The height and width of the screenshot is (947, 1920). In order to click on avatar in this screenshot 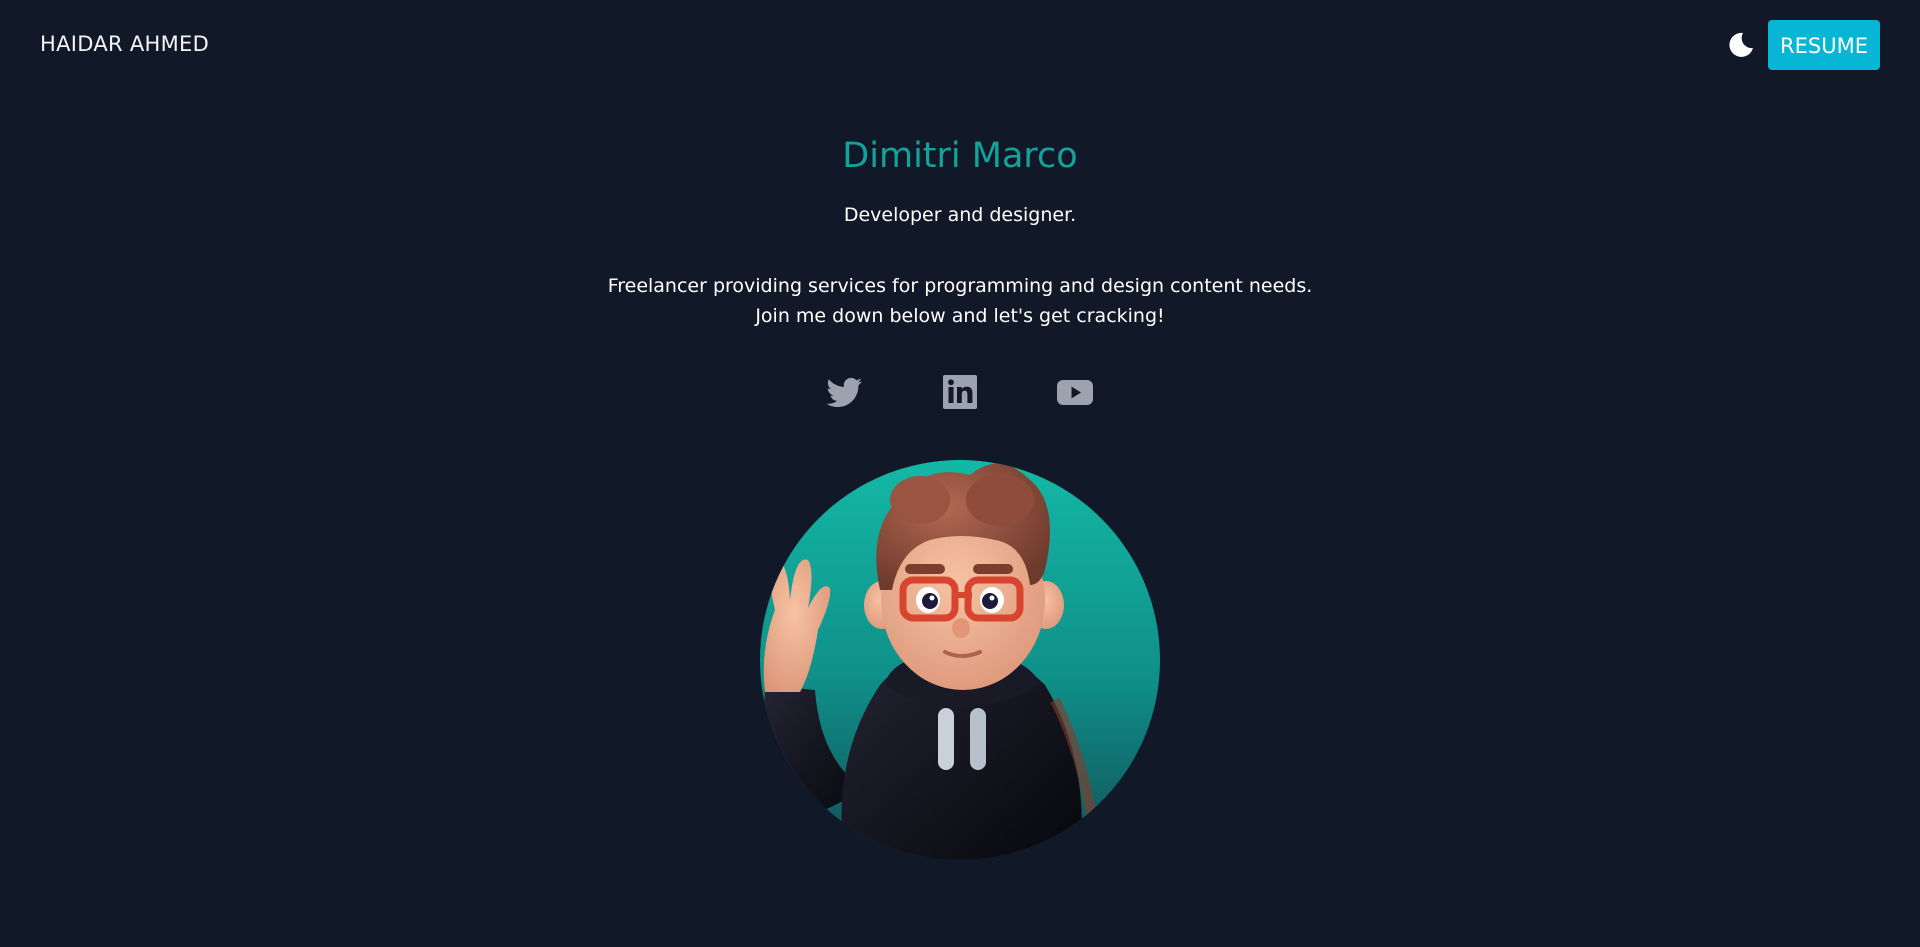, I will do `click(960, 660)`.